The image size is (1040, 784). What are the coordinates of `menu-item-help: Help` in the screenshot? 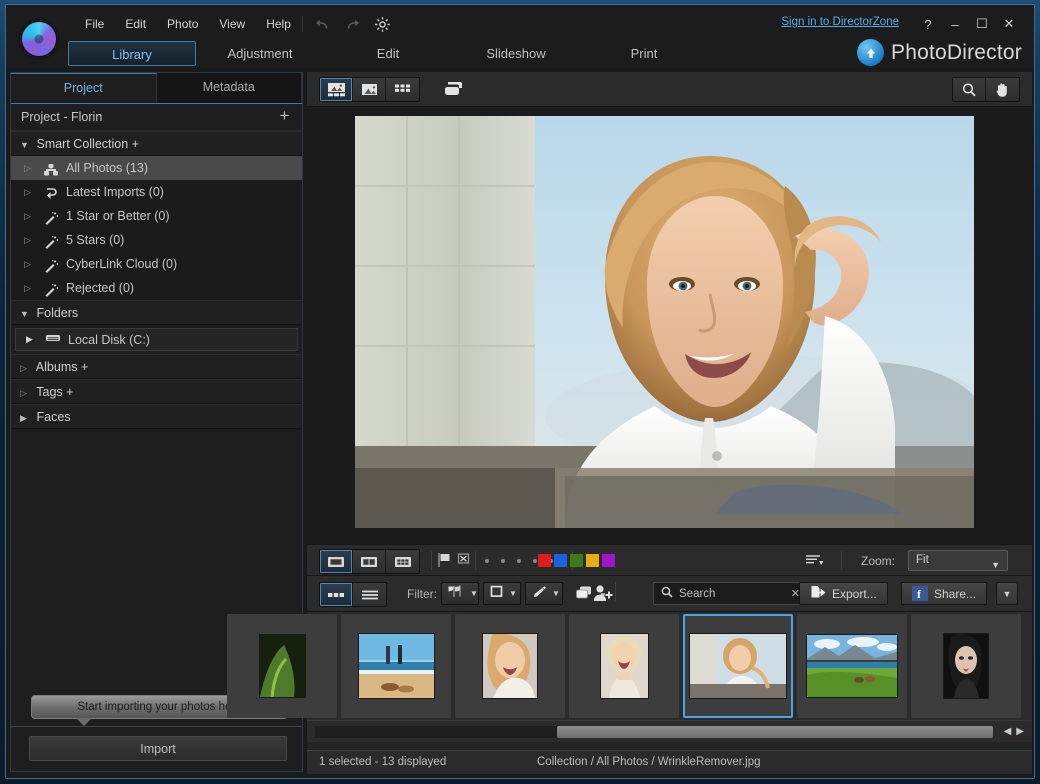 It's located at (278, 24).